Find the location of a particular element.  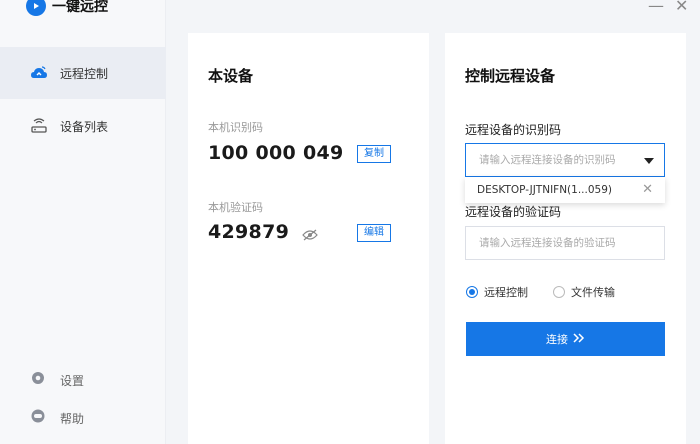

mode-file-label: 文件传输 is located at coordinates (593, 292).